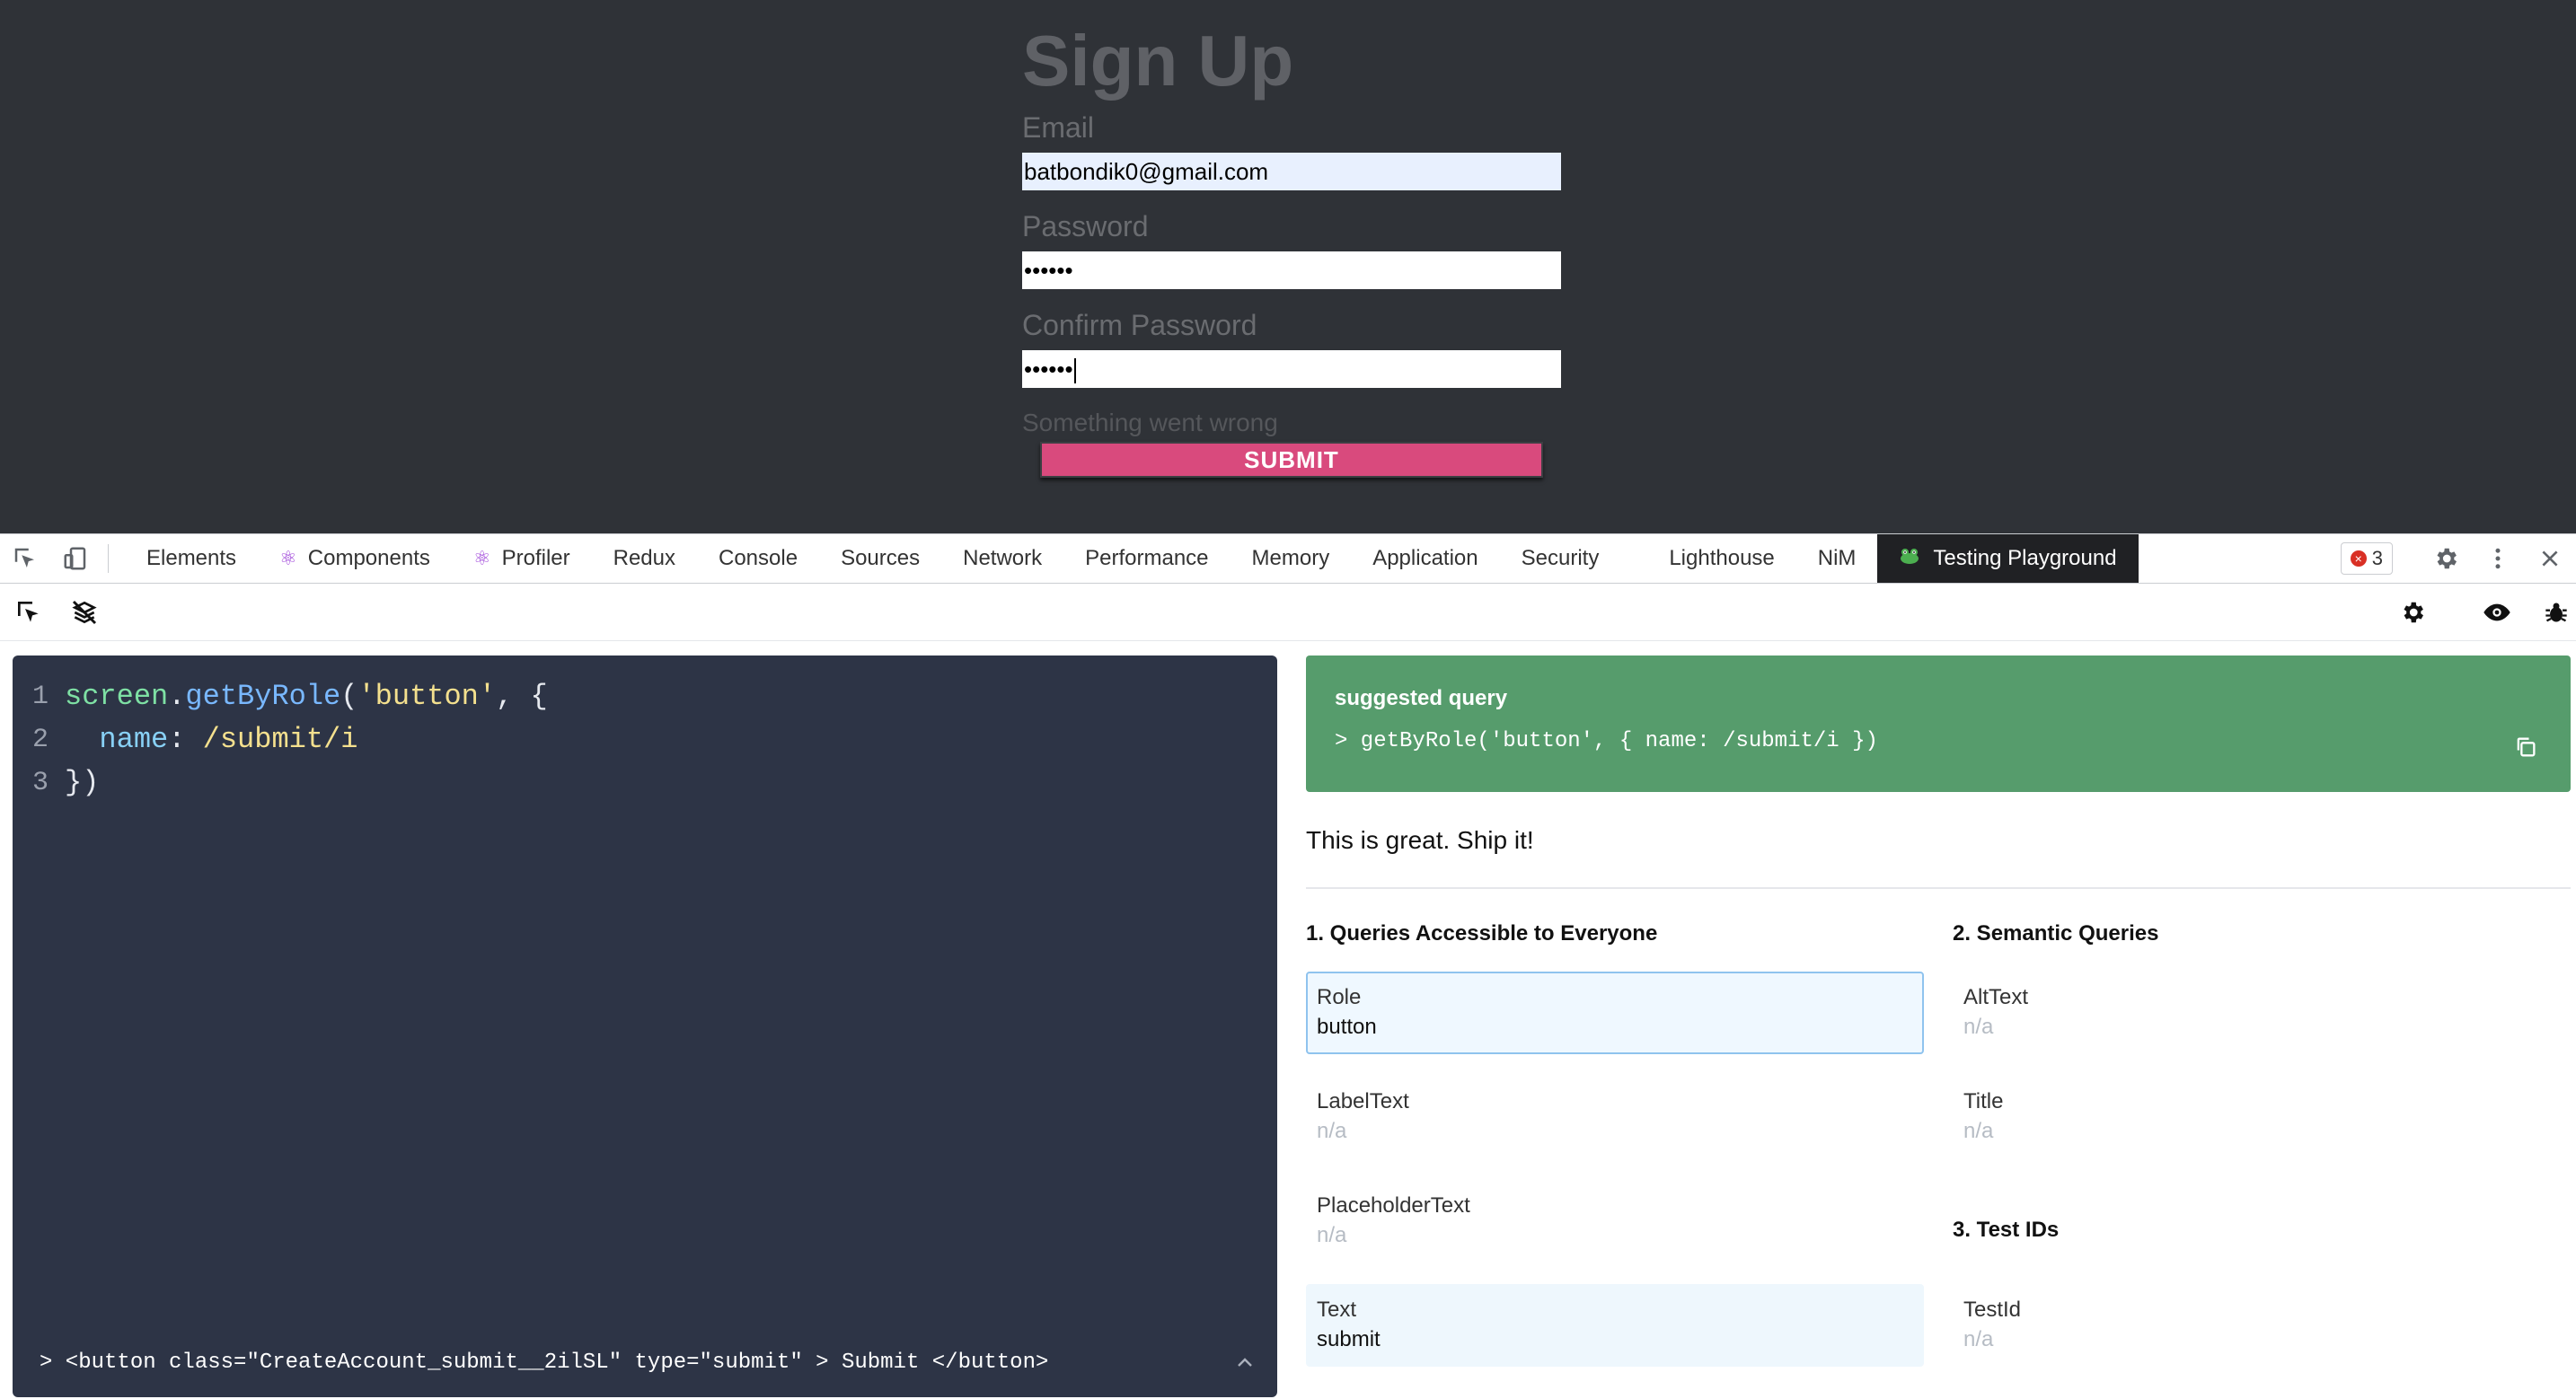 This screenshot has width=2576, height=1399. Describe the element at coordinates (25, 558) in the screenshot. I see `inspect-element-icon` at that location.